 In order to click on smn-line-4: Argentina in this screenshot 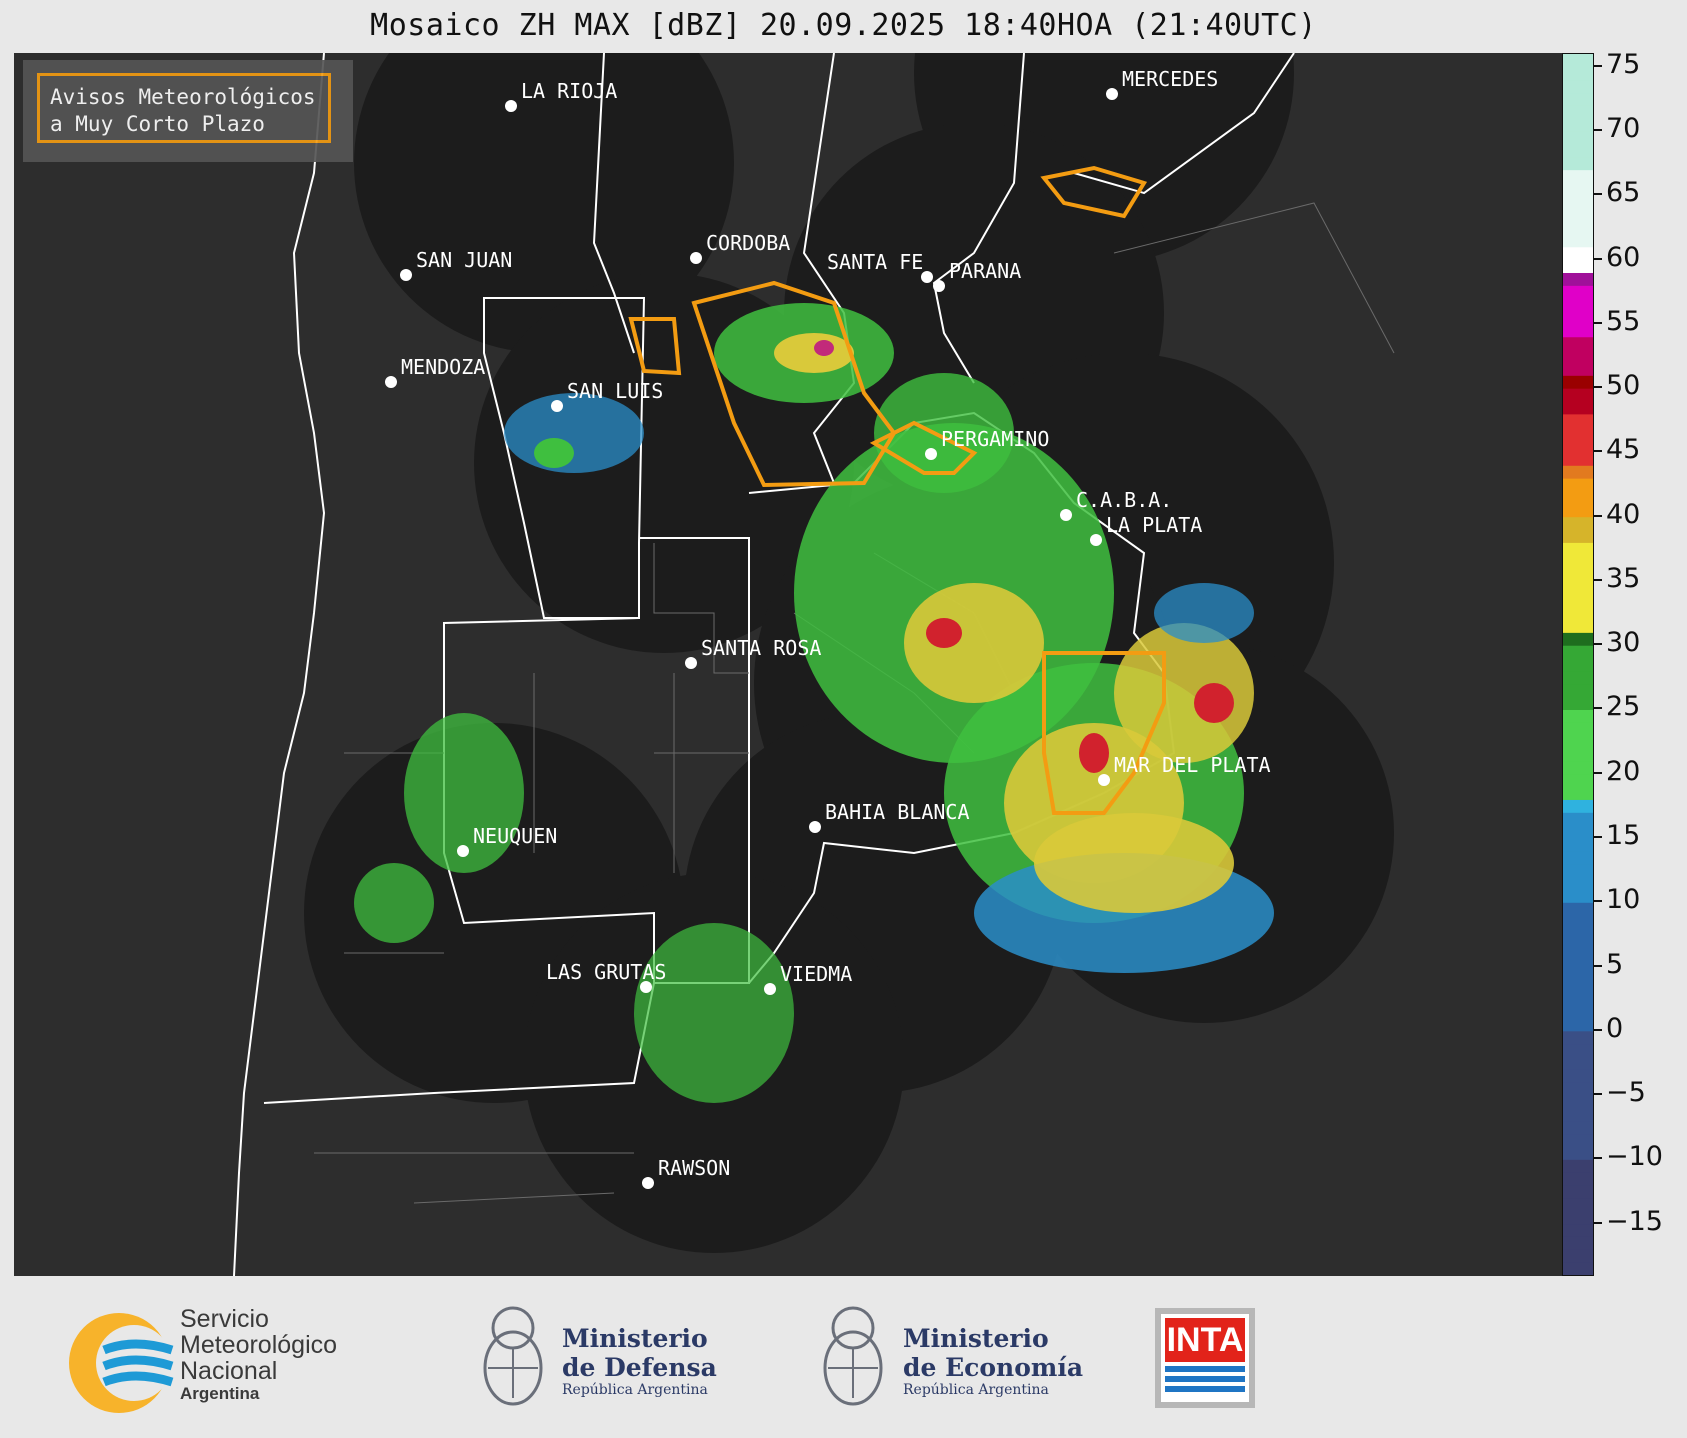, I will do `click(220, 1393)`.